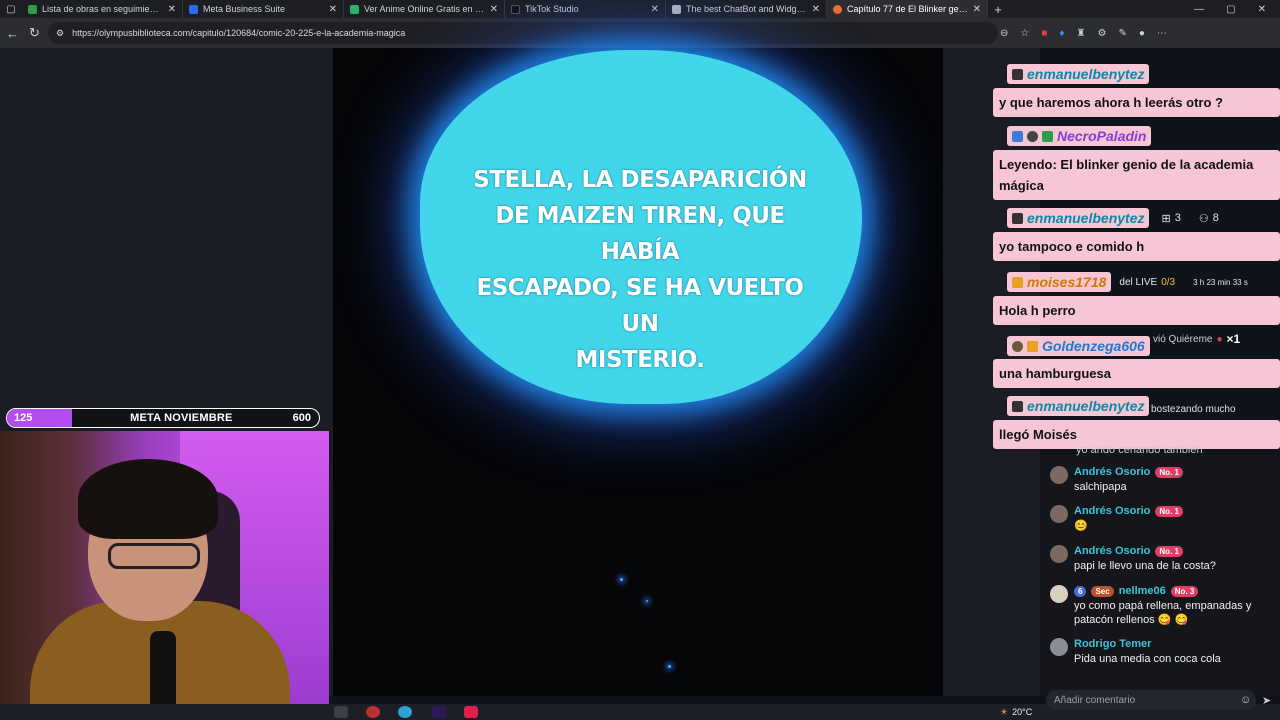 This screenshot has width=1280, height=720. What do you see at coordinates (1237, 9) in the screenshot?
I see `window-controls: — ▢ ✕` at bounding box center [1237, 9].